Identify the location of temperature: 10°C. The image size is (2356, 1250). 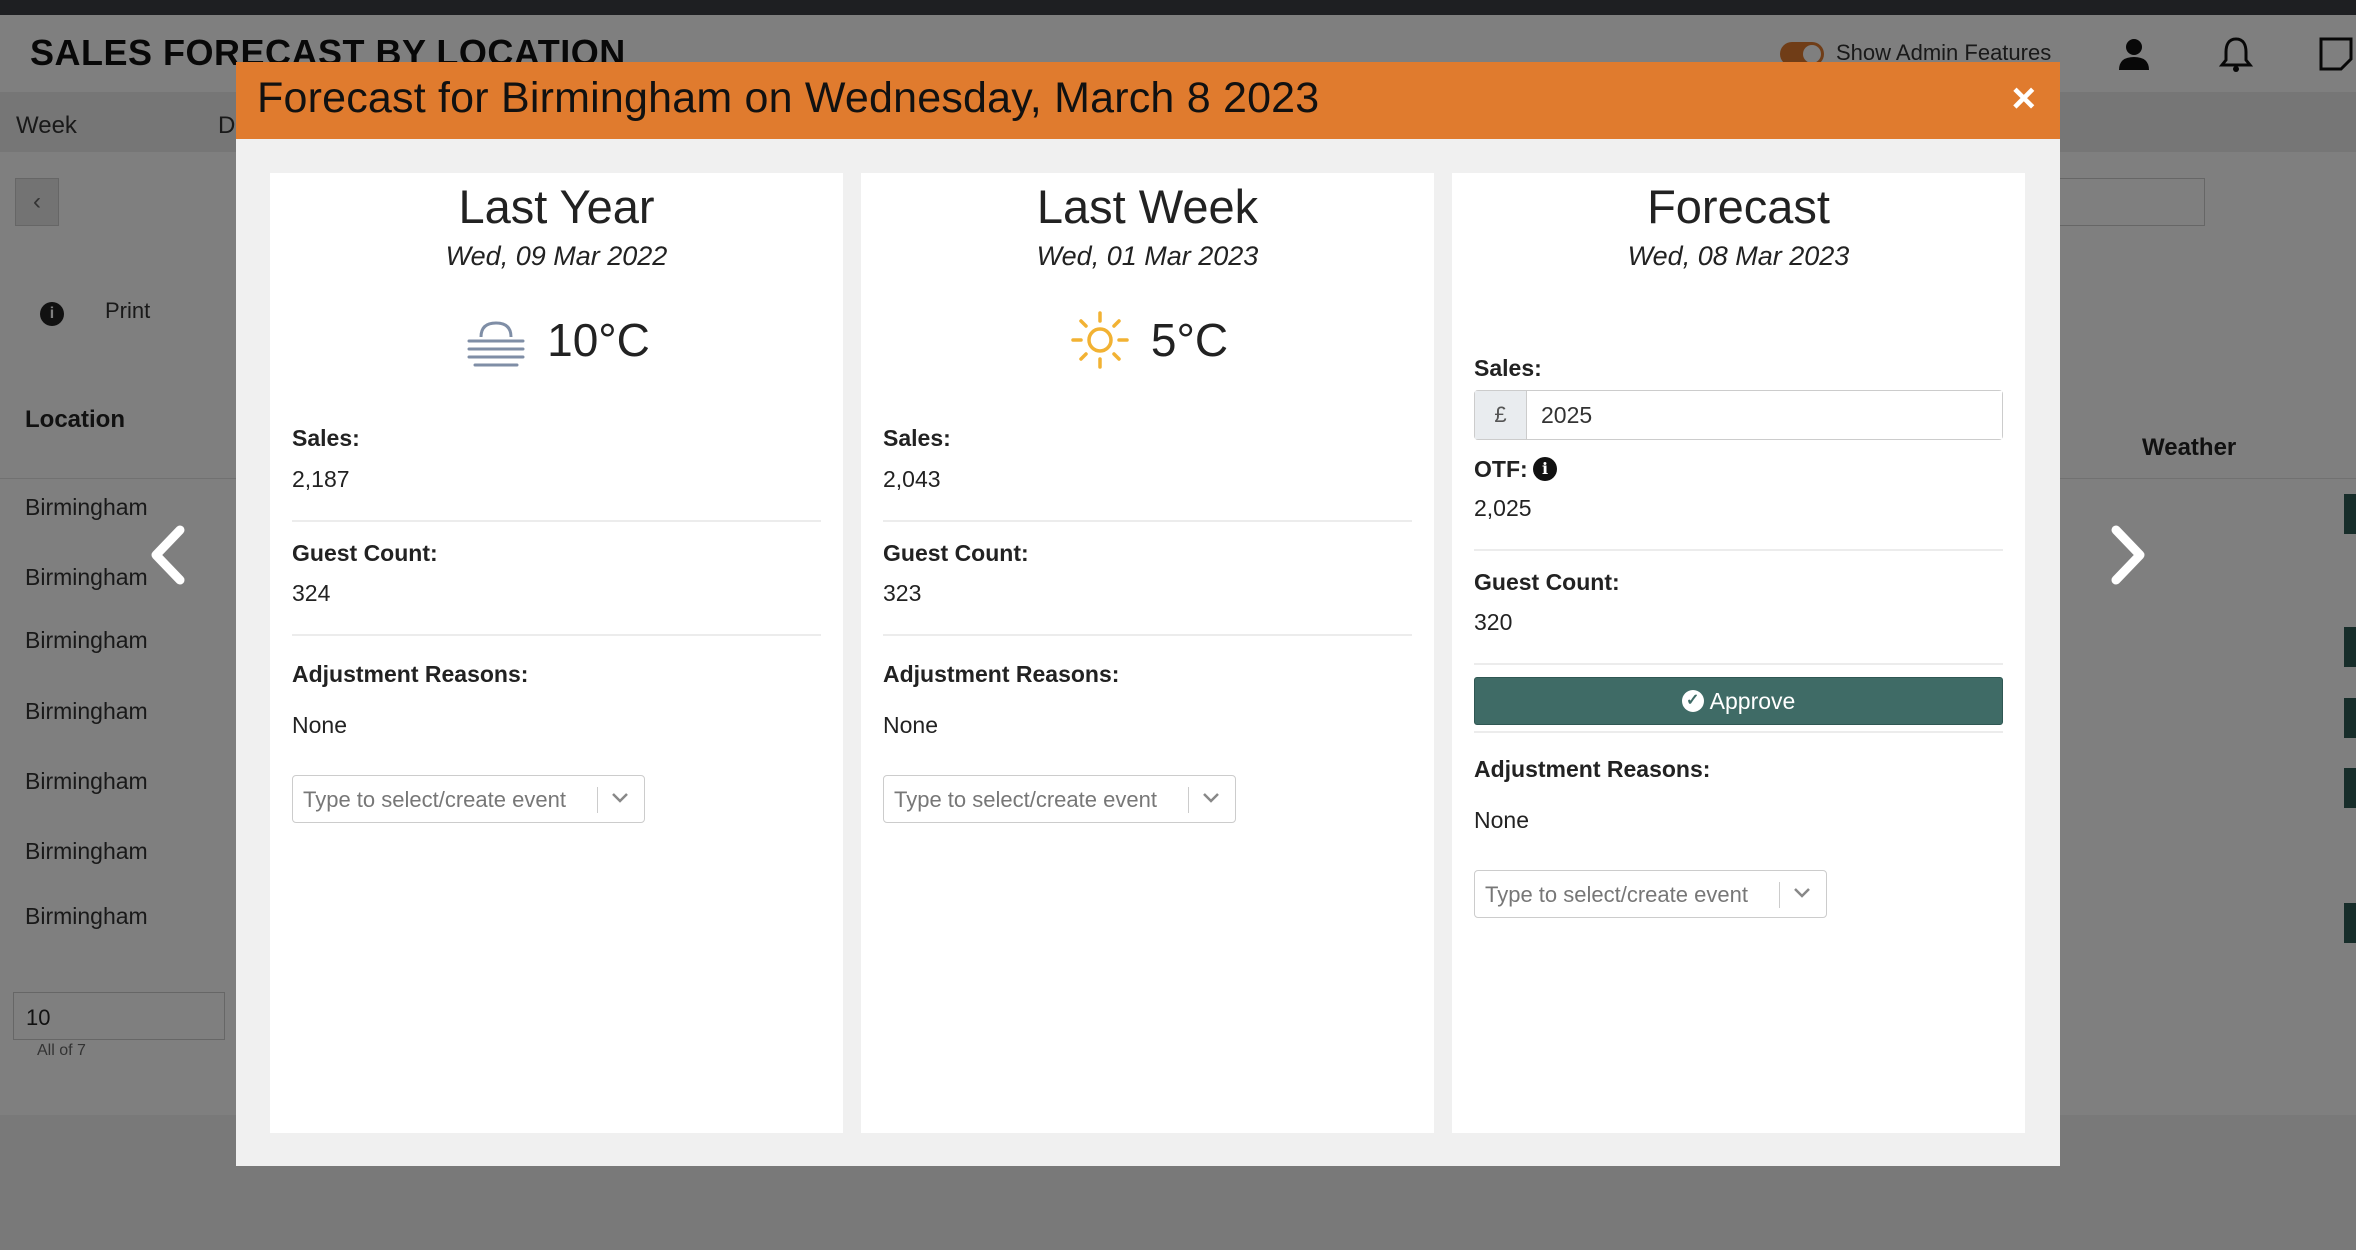
(598, 340).